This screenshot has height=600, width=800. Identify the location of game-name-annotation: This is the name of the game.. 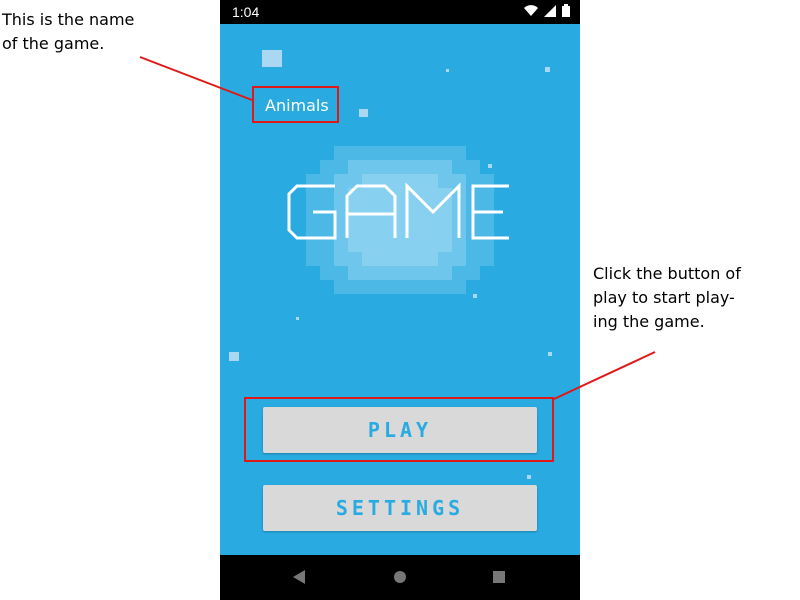
(68, 31).